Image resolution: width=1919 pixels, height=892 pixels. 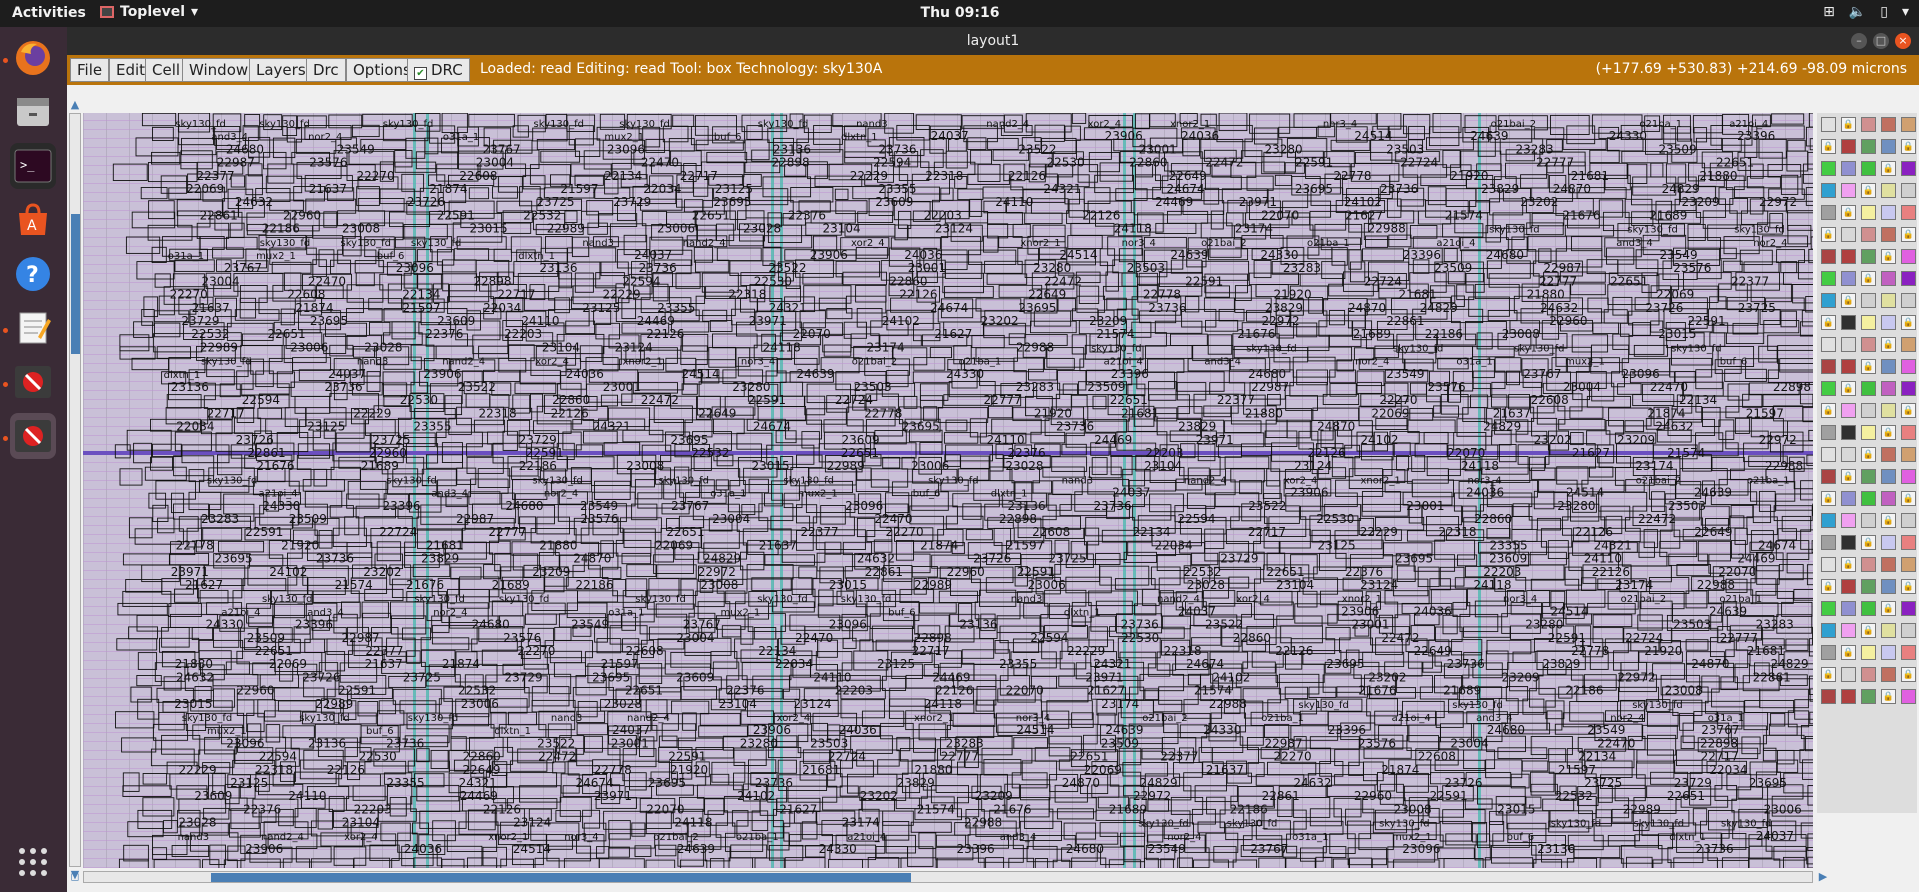 I want to click on chevron-down-icon: ▾, so click(x=1905, y=12).